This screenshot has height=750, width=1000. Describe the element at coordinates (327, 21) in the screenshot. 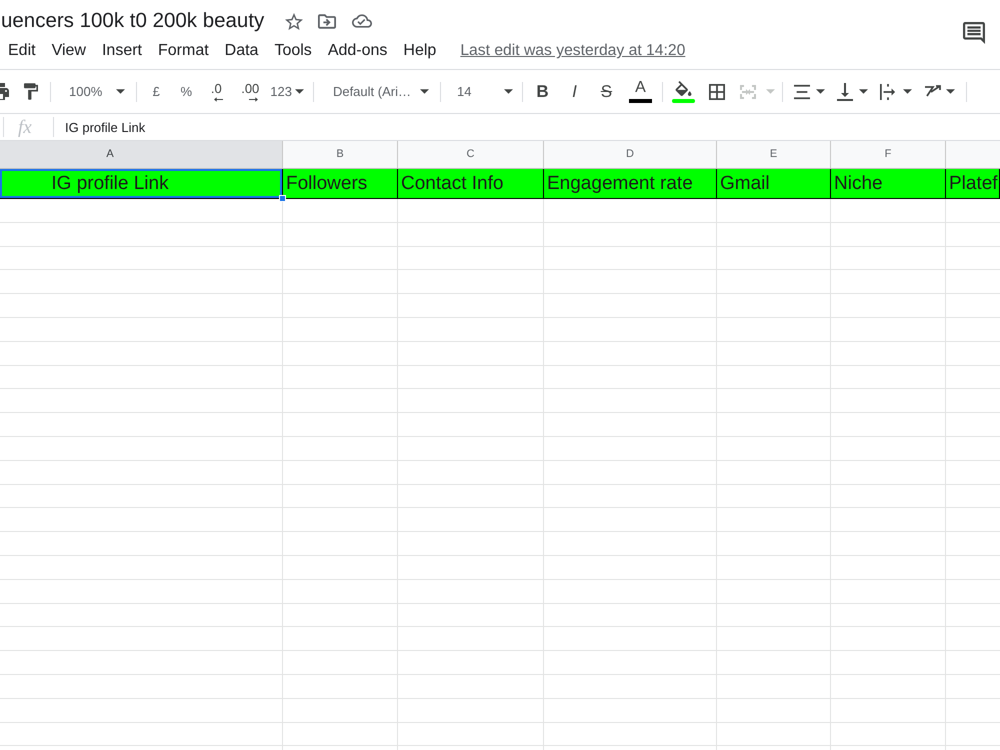

I see `folder-arrow-icon` at that location.